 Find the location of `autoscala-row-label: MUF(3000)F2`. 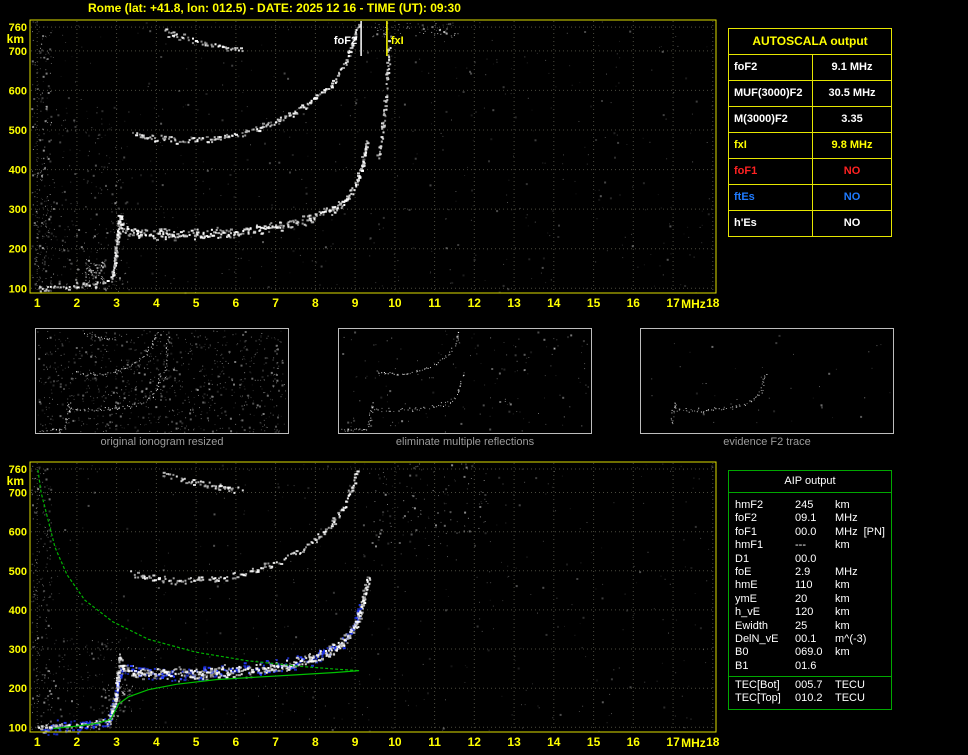

autoscala-row-label: MUF(3000)F2 is located at coordinates (771, 93).